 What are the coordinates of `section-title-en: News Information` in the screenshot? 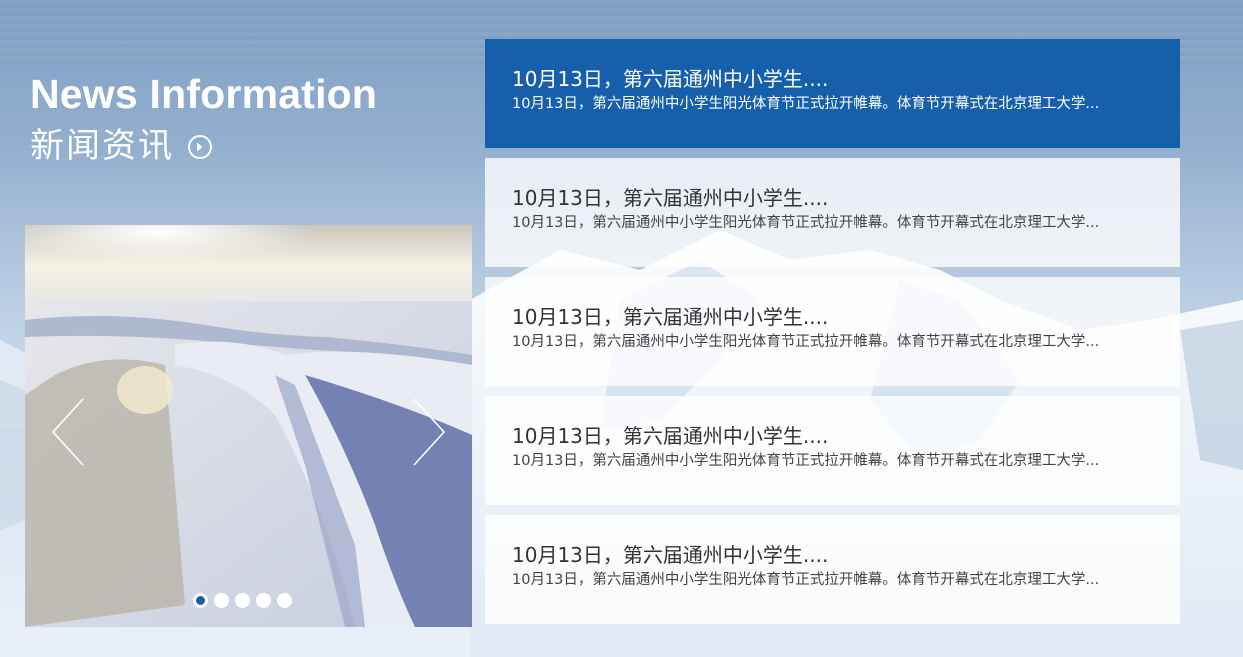 It's located at (204, 94).